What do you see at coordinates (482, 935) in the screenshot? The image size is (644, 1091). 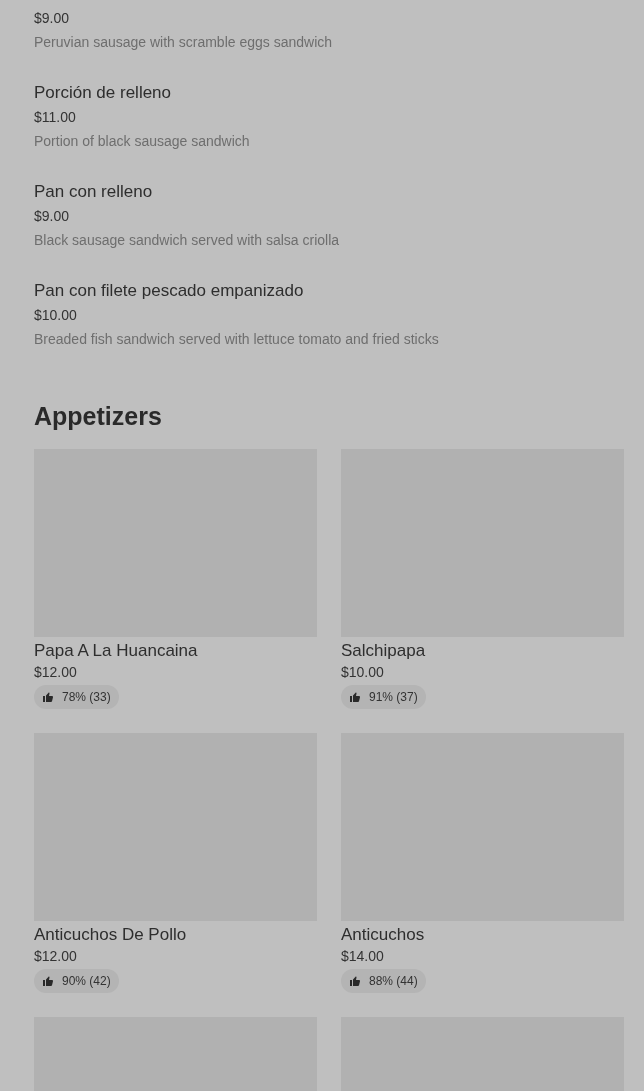 I see `card-title: Anticuchos` at bounding box center [482, 935].